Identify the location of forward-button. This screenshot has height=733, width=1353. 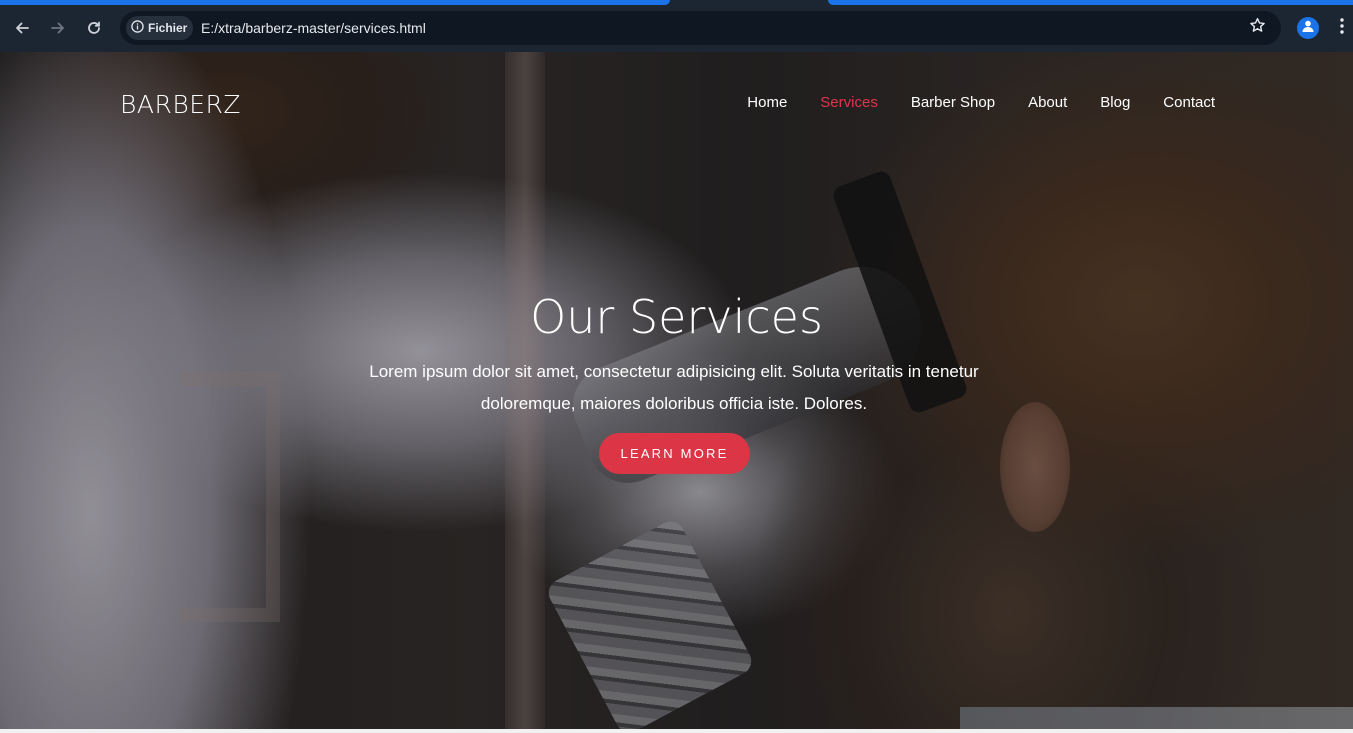
(58, 28).